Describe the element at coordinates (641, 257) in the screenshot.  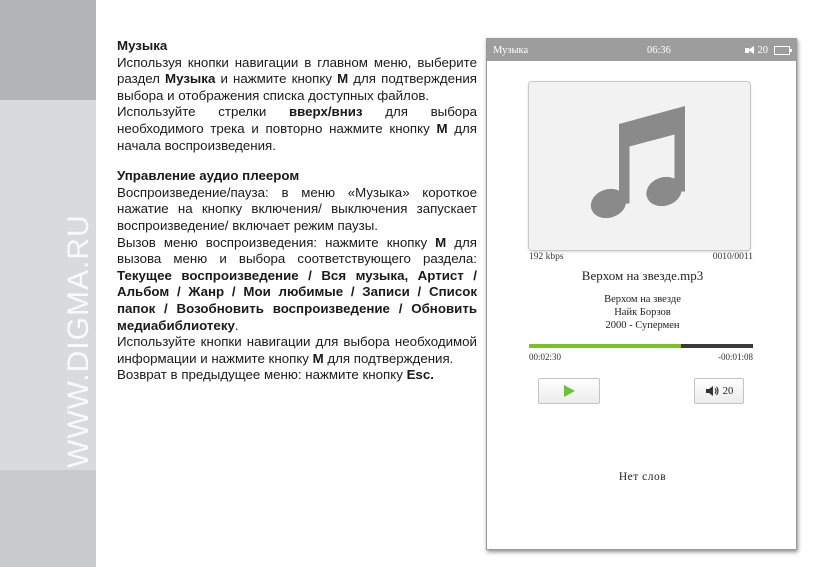
I see `track-info-row: 192 kbps 0010/0011` at that location.